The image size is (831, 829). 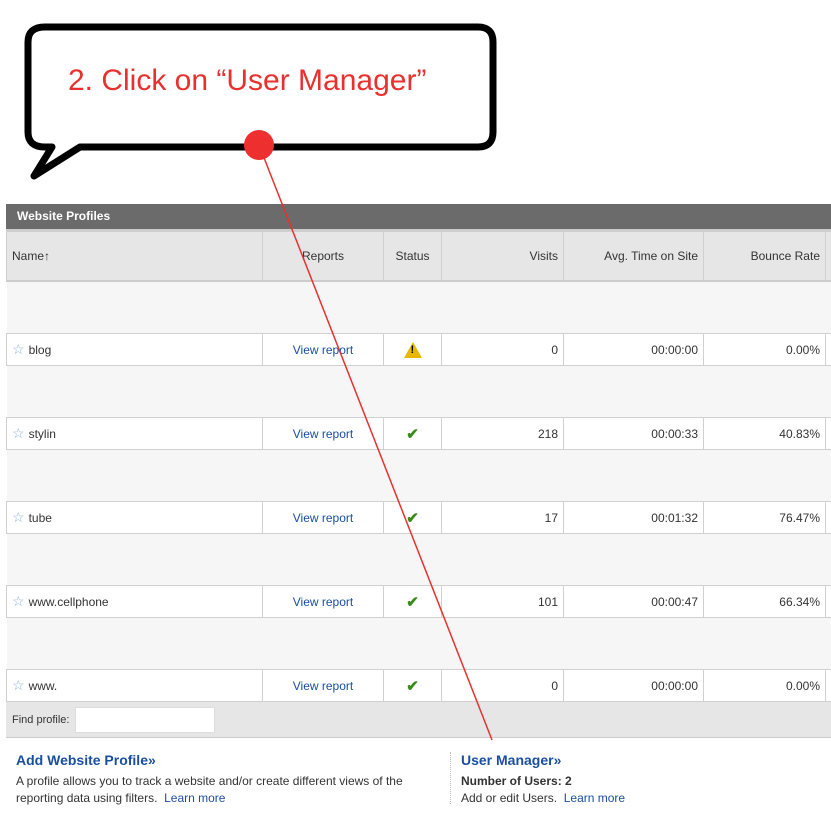 What do you see at coordinates (412, 256) in the screenshot?
I see `col-status: Status` at bounding box center [412, 256].